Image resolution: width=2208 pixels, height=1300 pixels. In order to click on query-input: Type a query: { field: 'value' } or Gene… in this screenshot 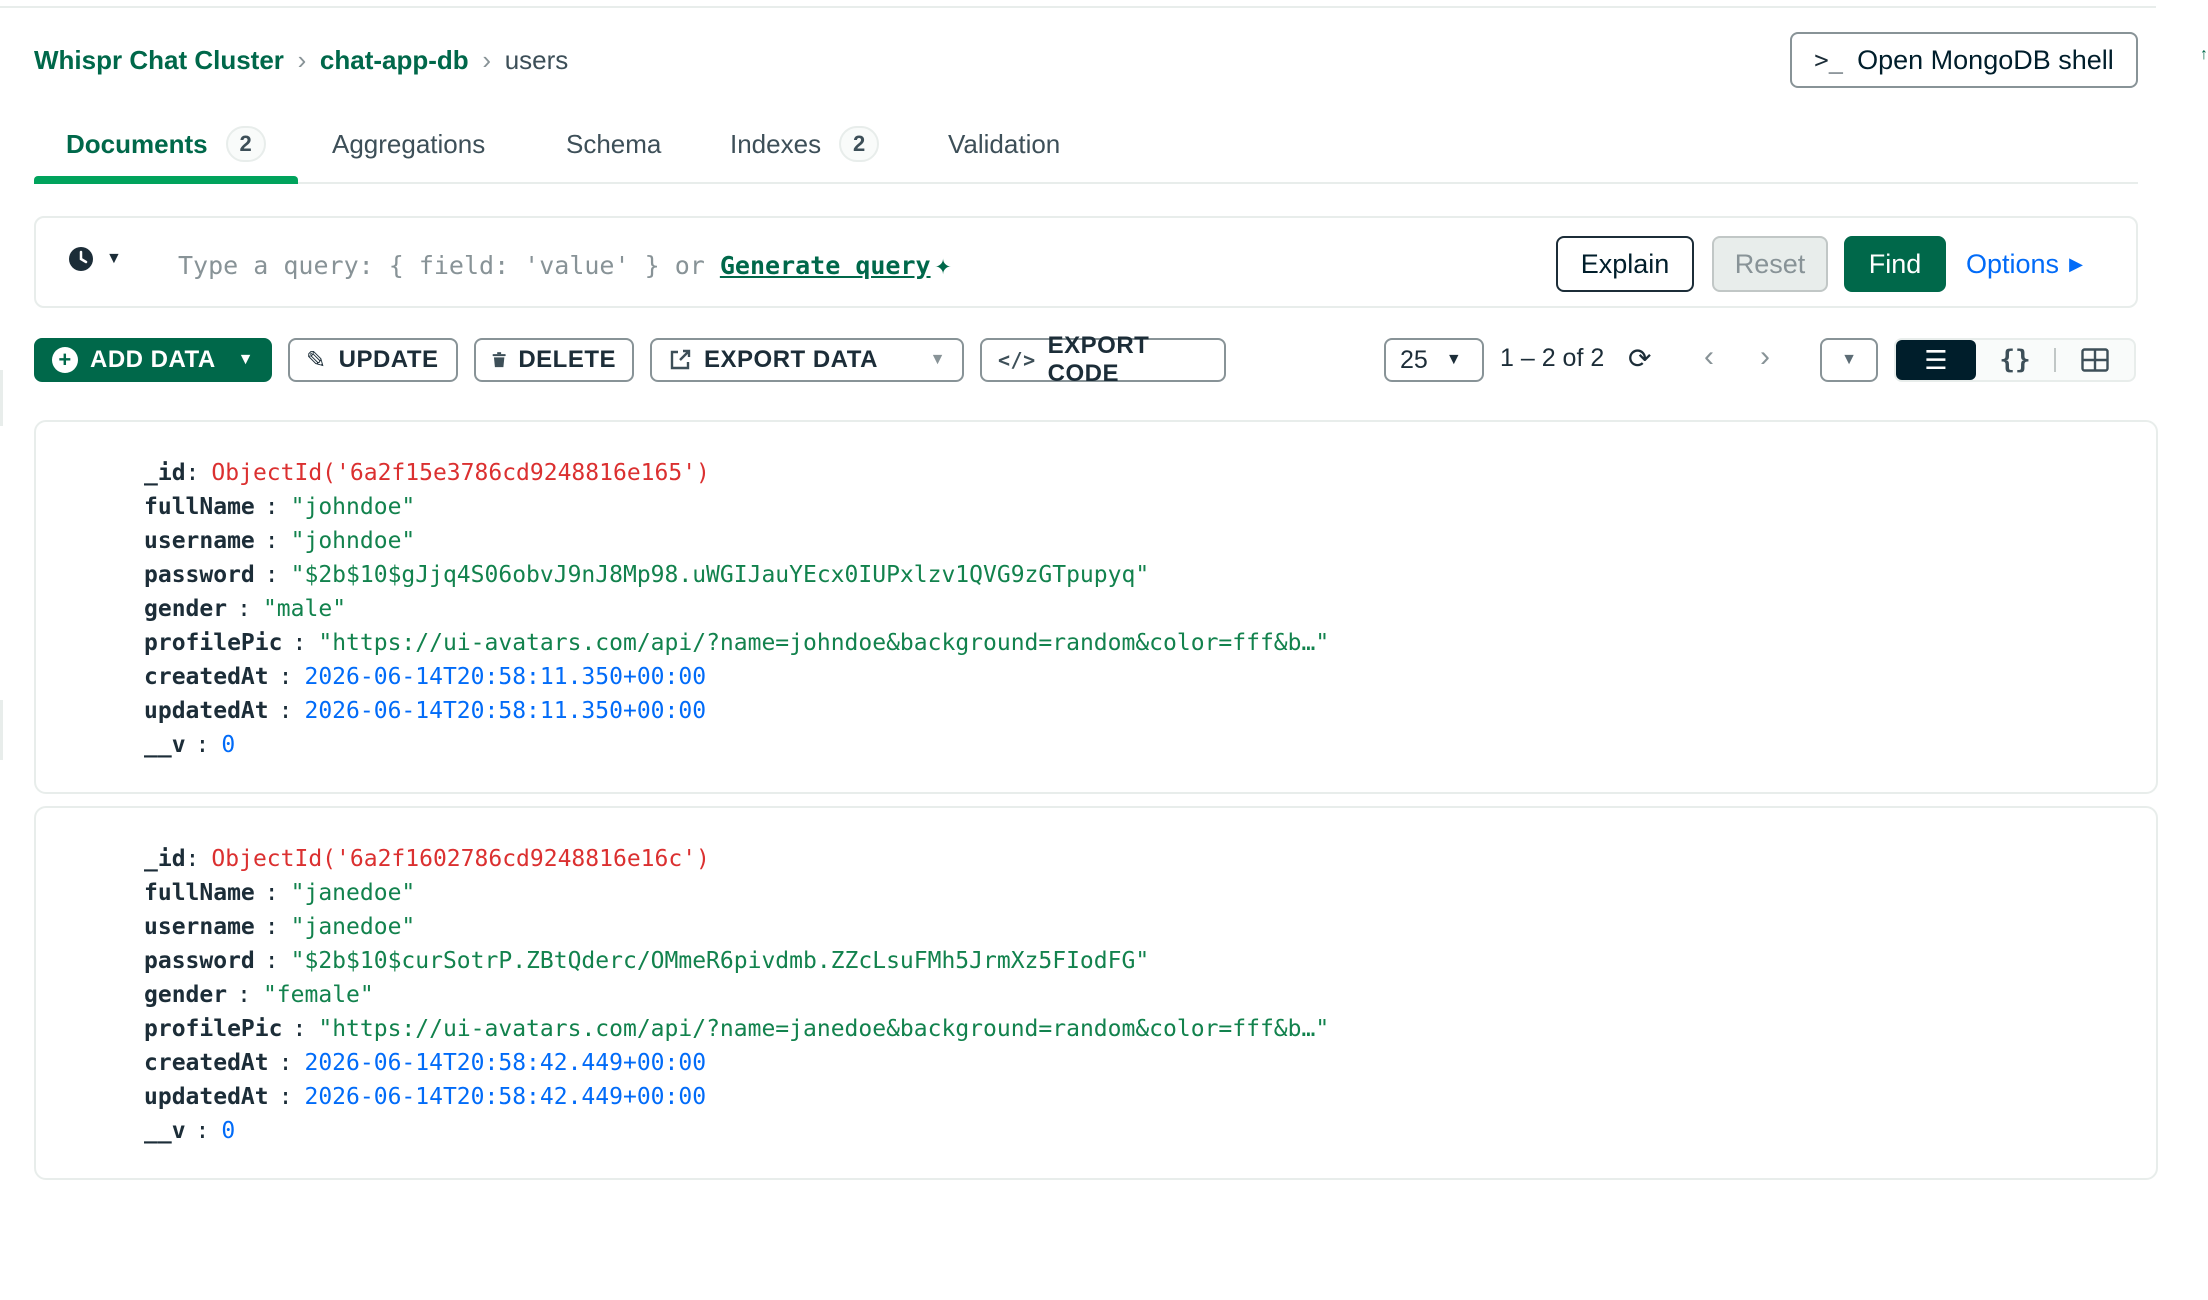, I will do `click(564, 264)`.